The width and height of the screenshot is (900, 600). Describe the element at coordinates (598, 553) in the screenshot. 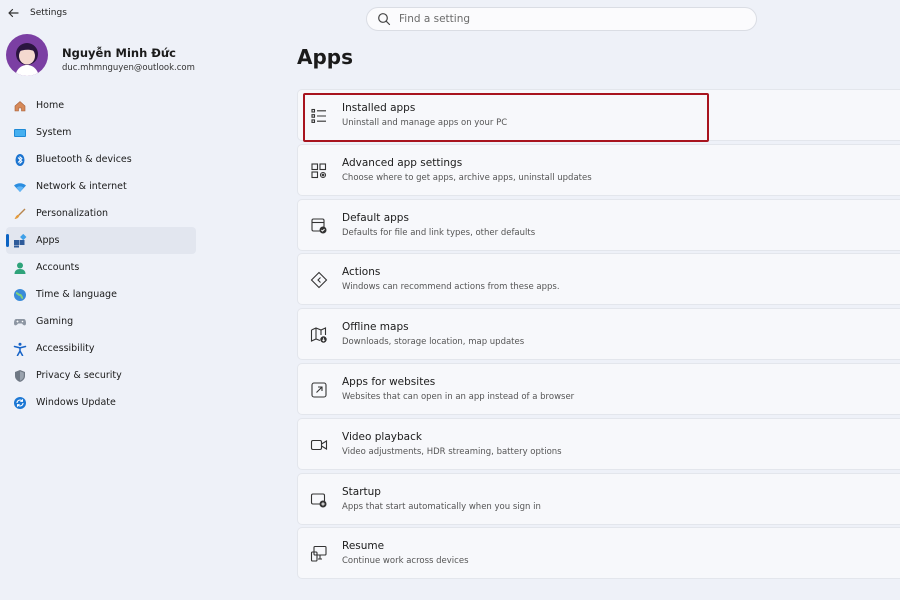

I see `card-resume: Resume Continue work across devices` at that location.